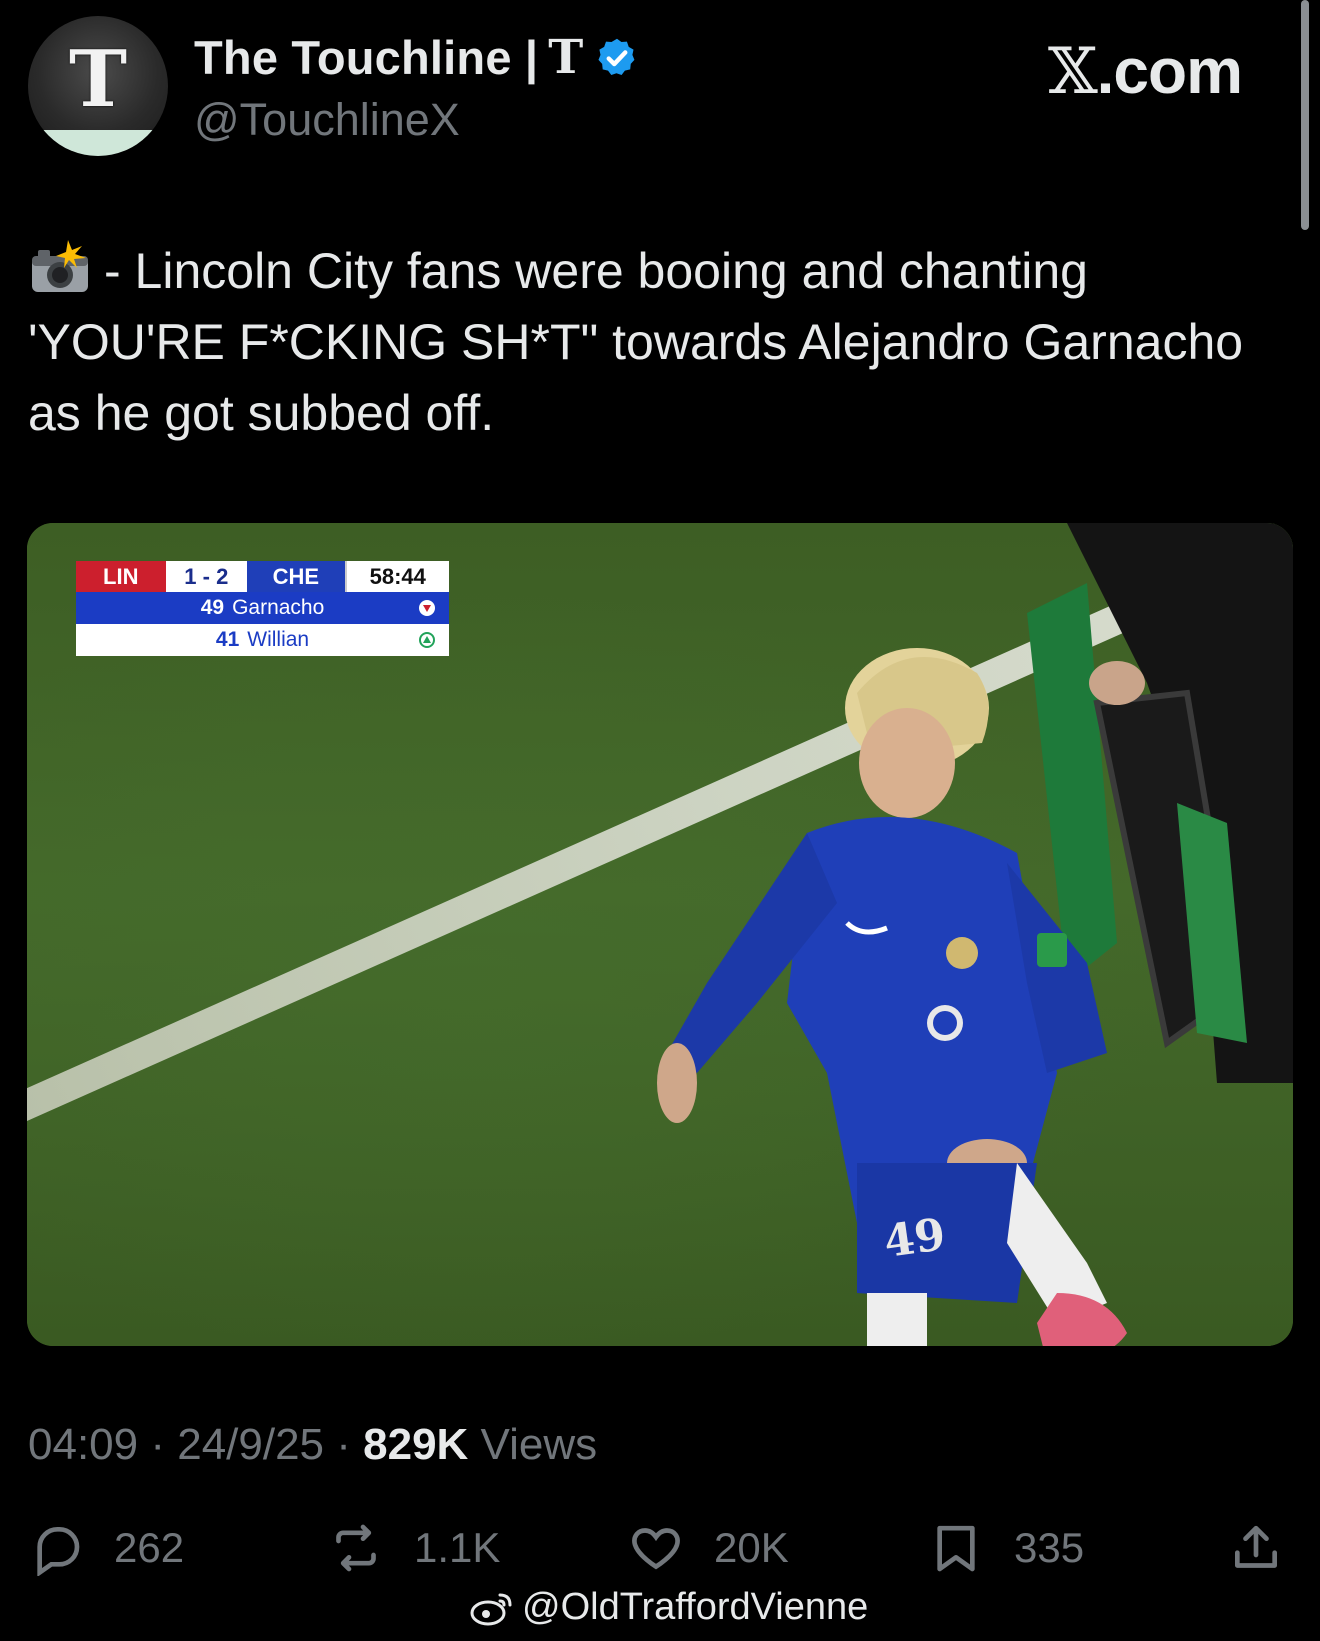  What do you see at coordinates (278, 639) in the screenshot?
I see `sub-on-name: Willian` at bounding box center [278, 639].